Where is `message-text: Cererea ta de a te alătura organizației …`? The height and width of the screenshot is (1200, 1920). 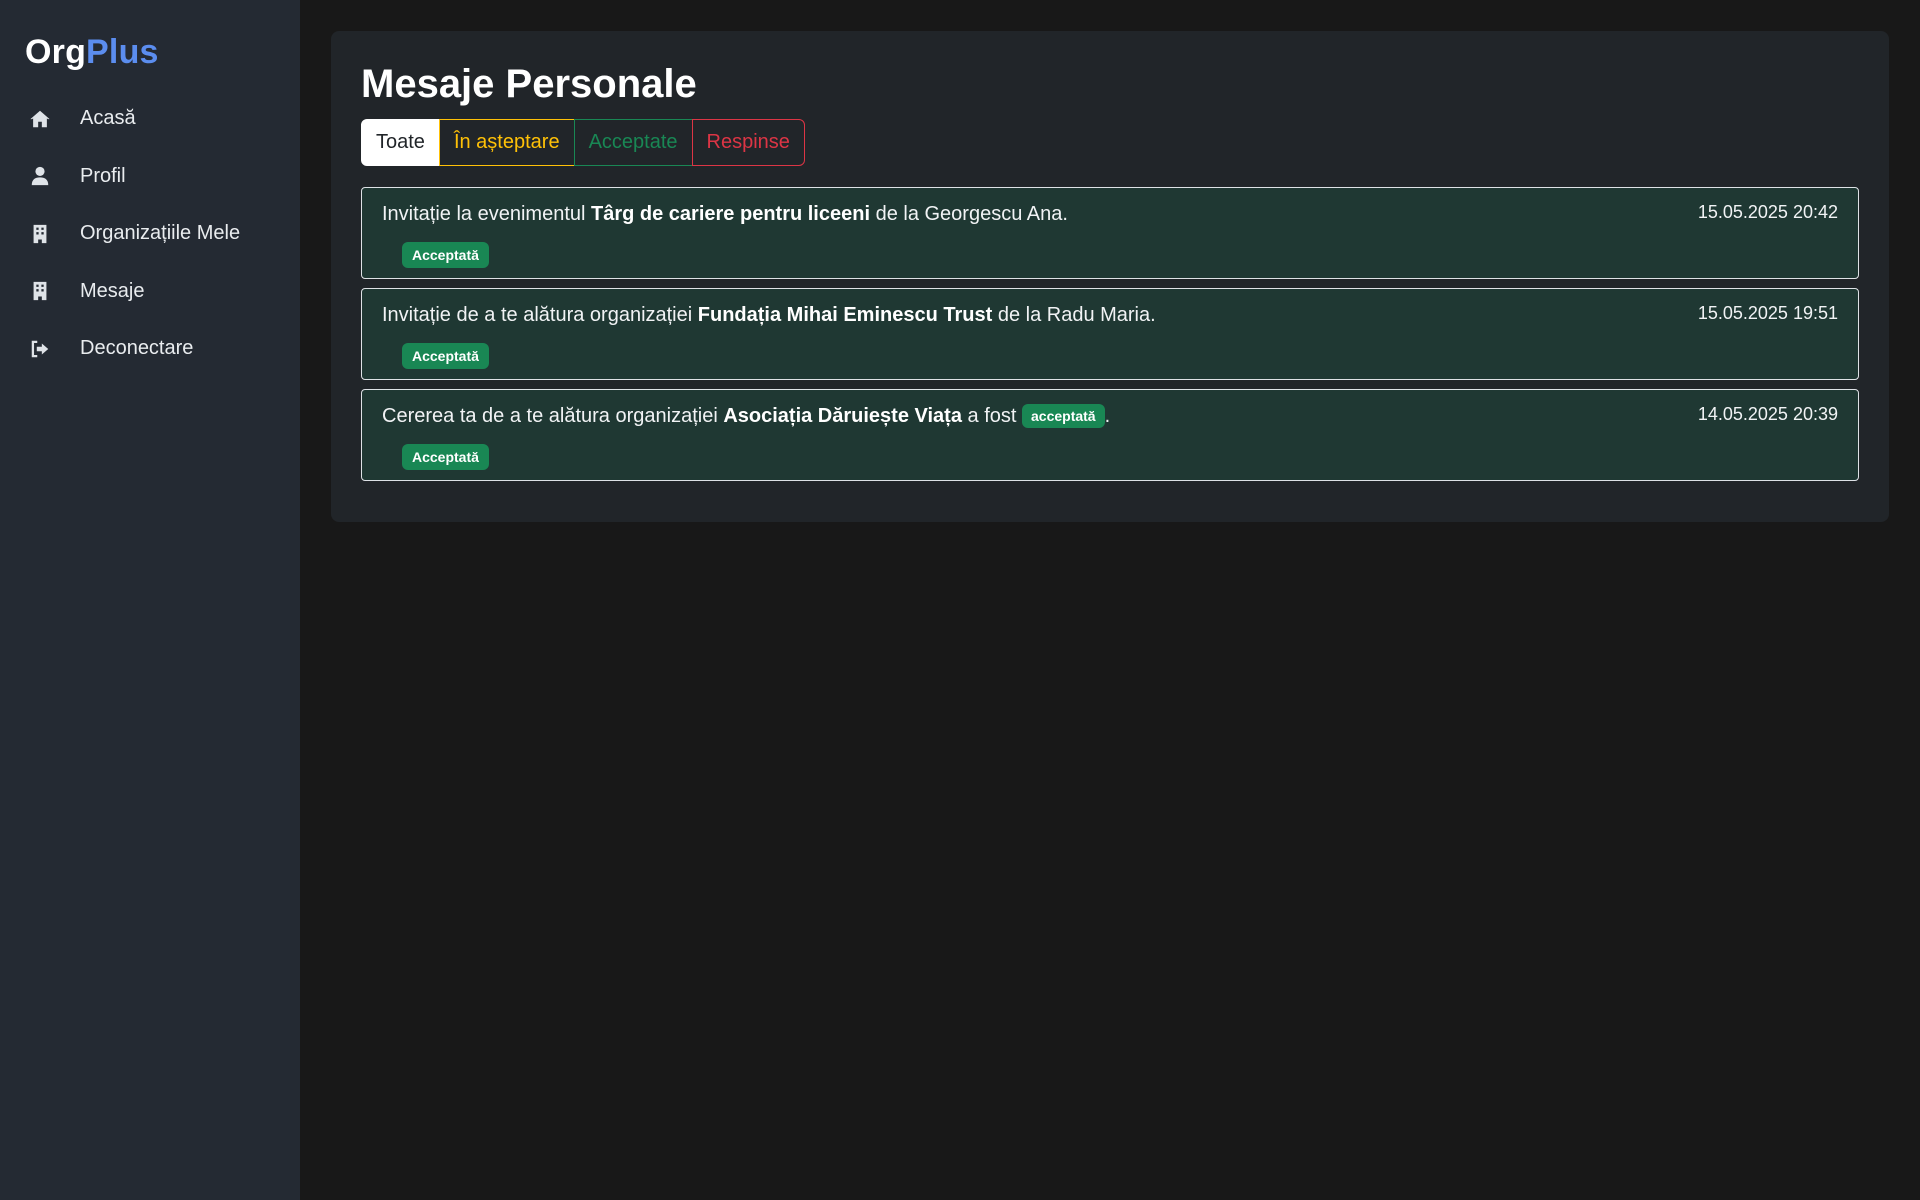
message-text: Cererea ta de a te alătura organizației … is located at coordinates (746, 416).